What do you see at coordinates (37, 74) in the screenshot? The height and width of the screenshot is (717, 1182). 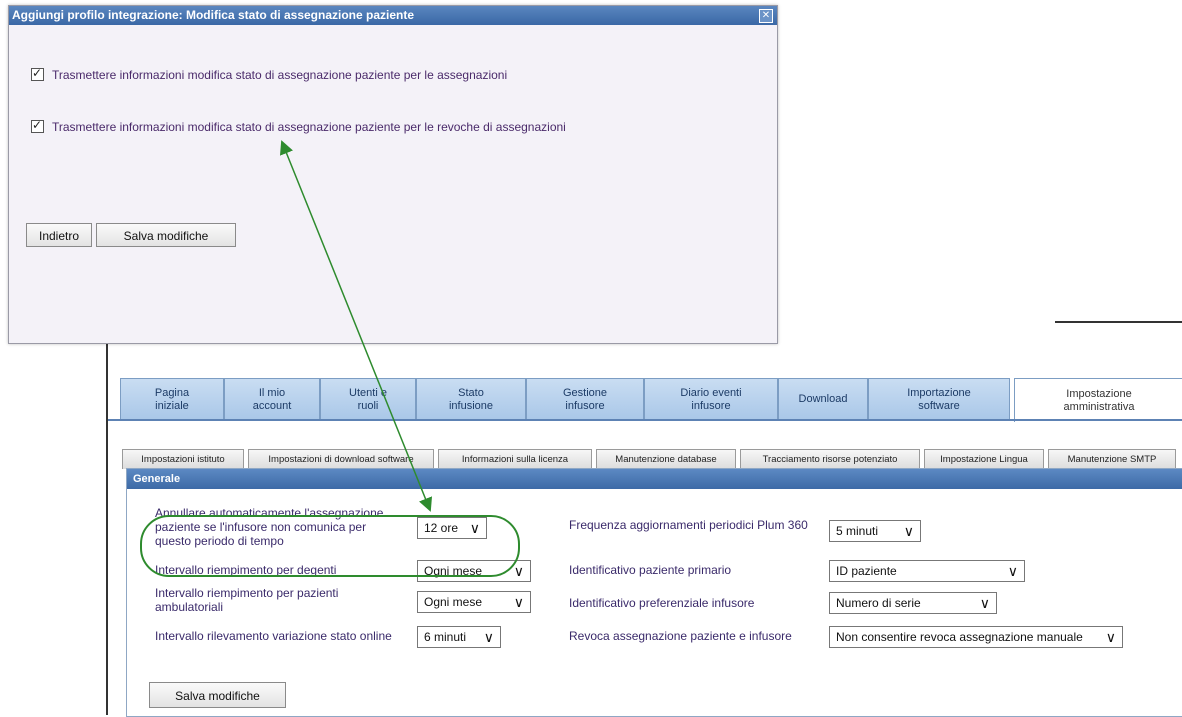 I see `assign-notify-checkbox` at bounding box center [37, 74].